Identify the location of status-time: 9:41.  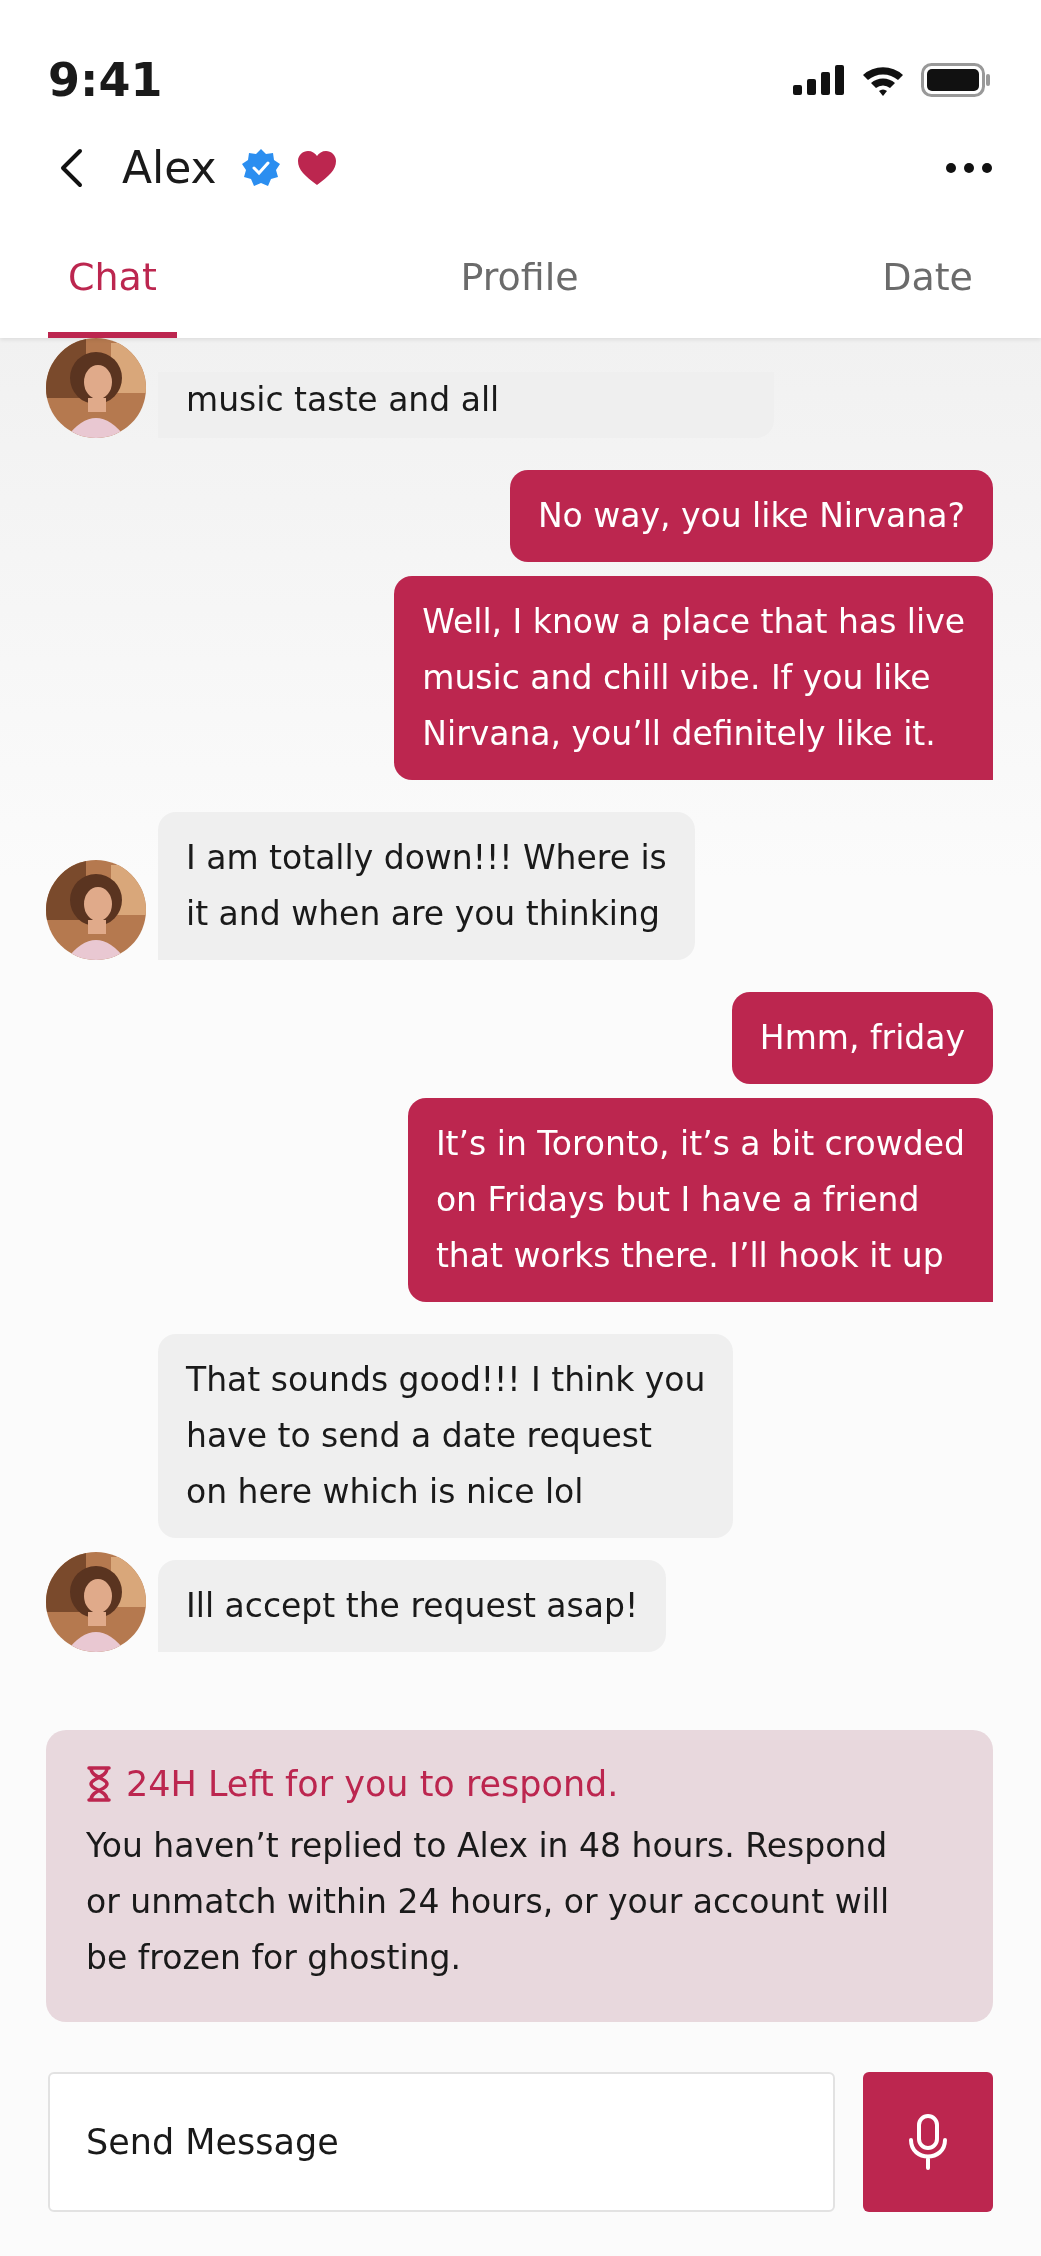
(105, 80).